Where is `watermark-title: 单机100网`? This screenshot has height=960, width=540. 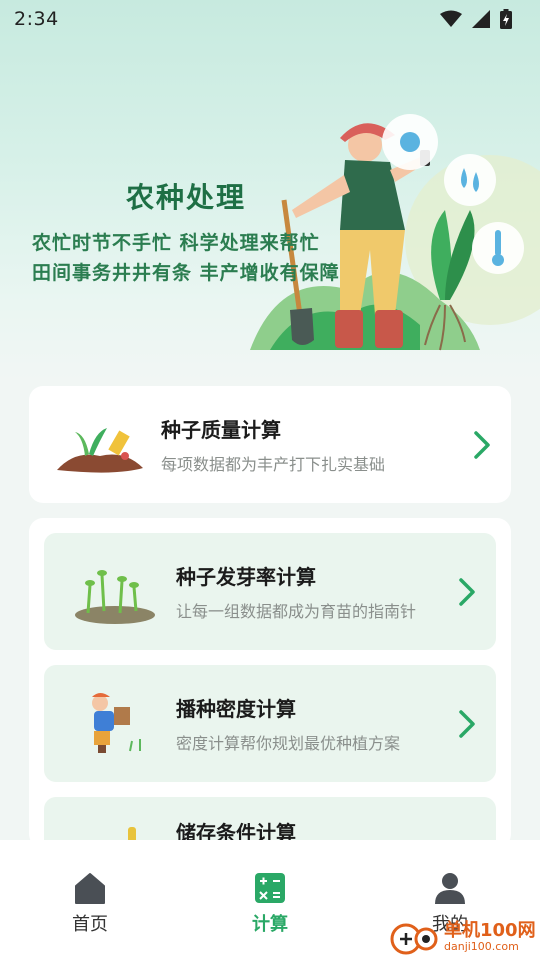 watermark-title: 单机100网 is located at coordinates (490, 930).